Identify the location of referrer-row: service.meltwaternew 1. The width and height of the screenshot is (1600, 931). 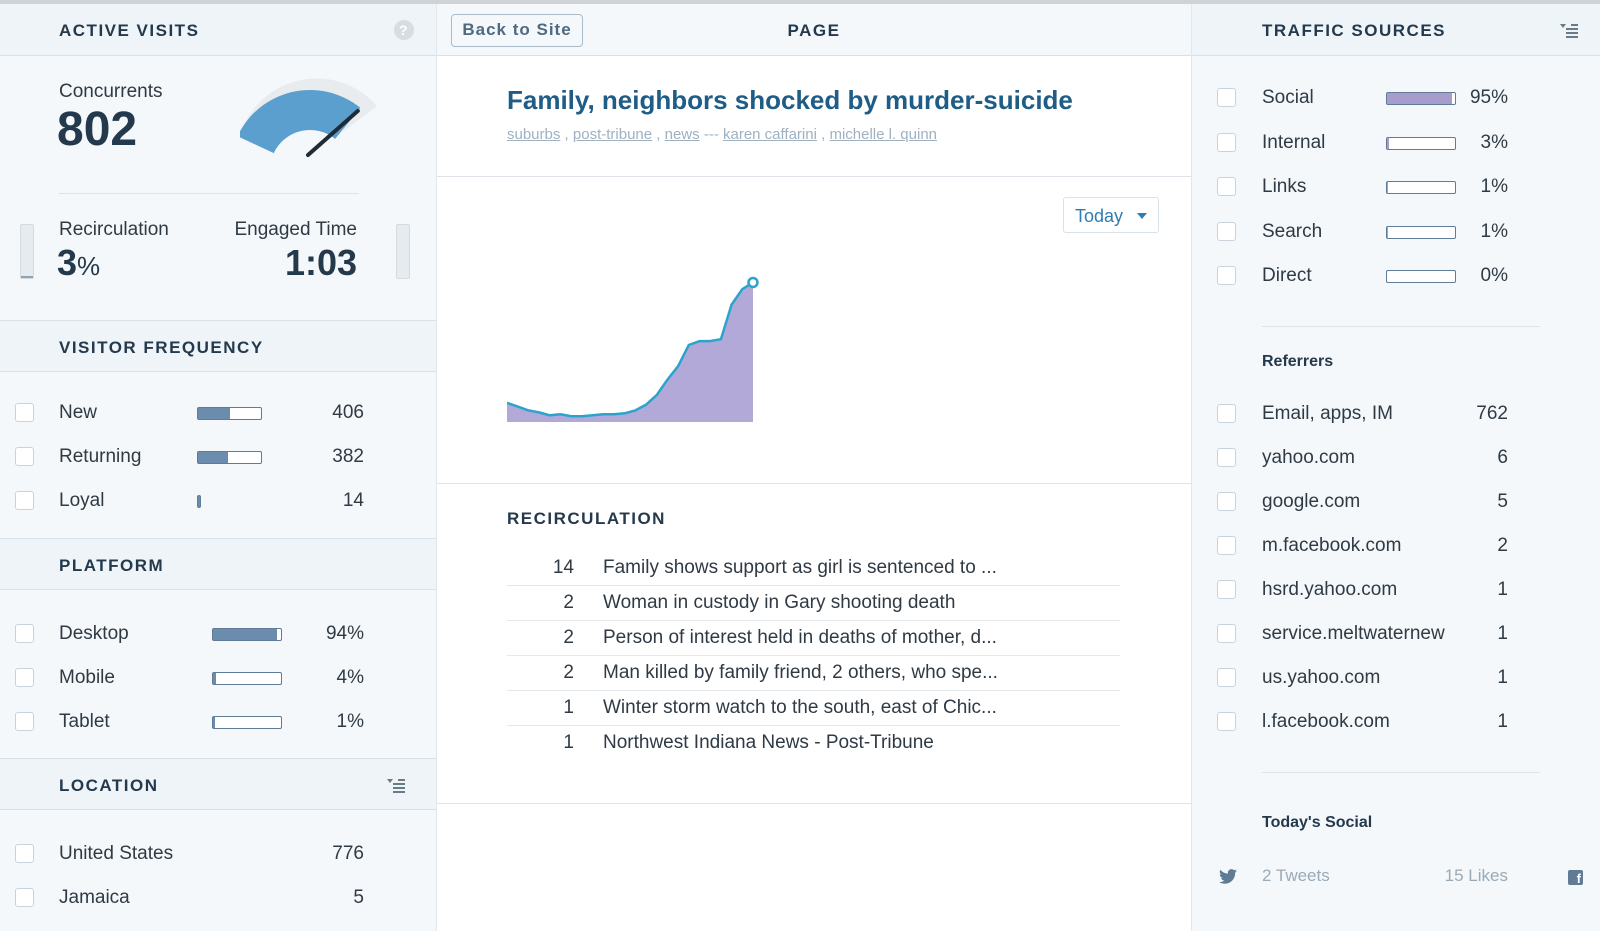
(1396, 634).